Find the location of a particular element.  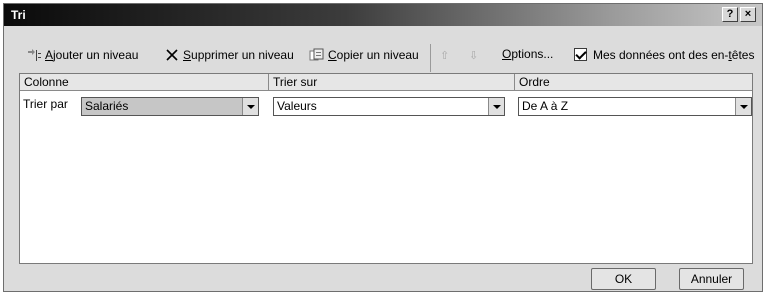

copy-level-button: Copier un niveau is located at coordinates (364, 54).